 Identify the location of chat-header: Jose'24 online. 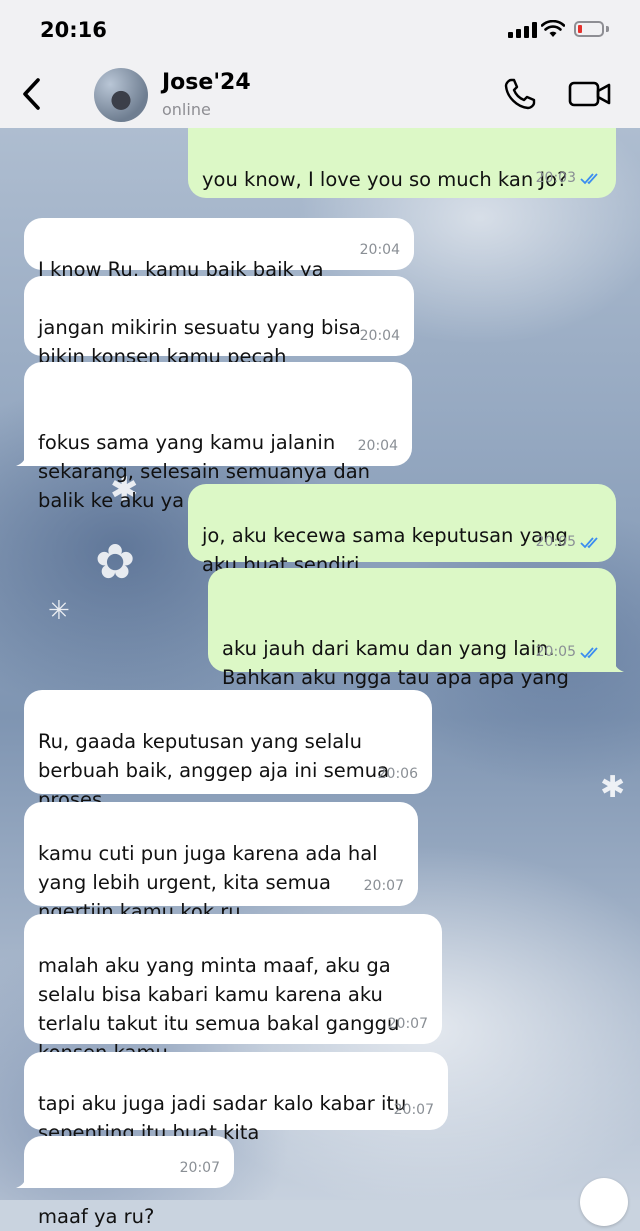
(320, 95).